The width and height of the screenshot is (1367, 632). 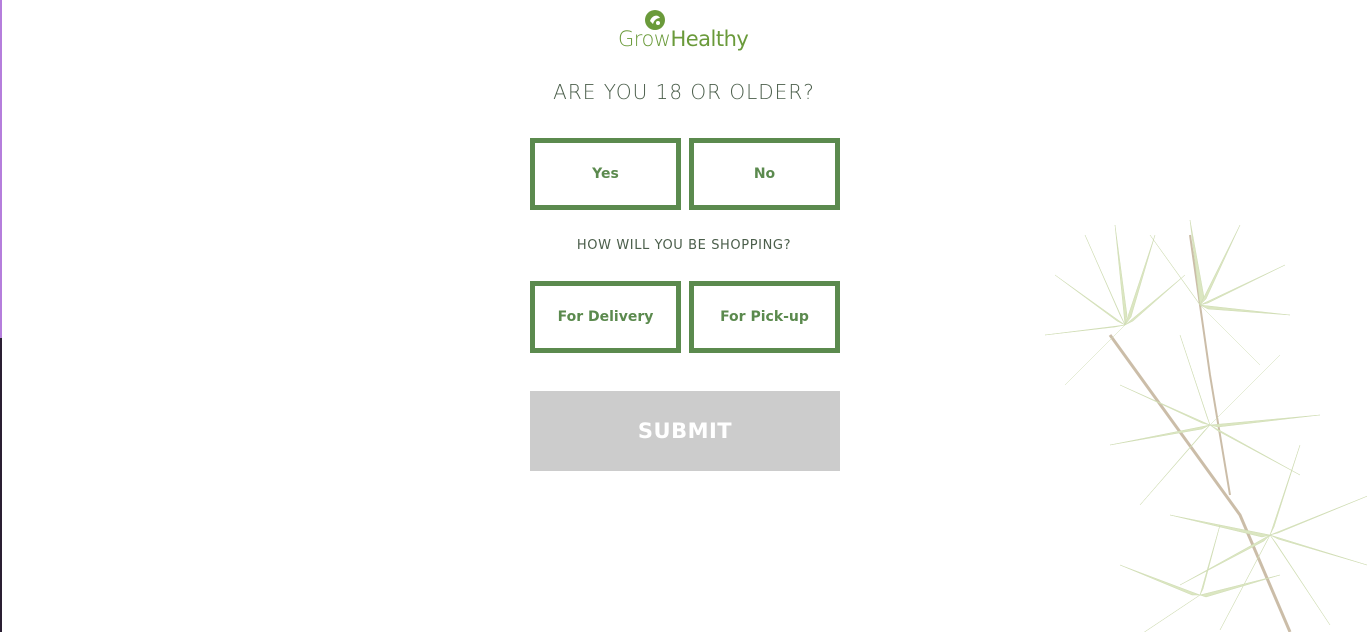 What do you see at coordinates (764, 317) in the screenshot?
I see `pickup-button: For Pick-up` at bounding box center [764, 317].